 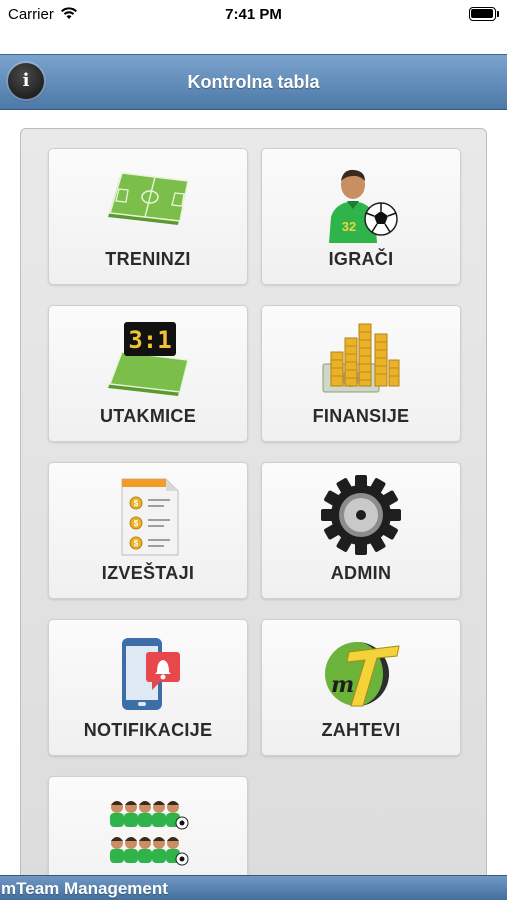 I want to click on tile-label: ADMIN, so click(x=361, y=573).